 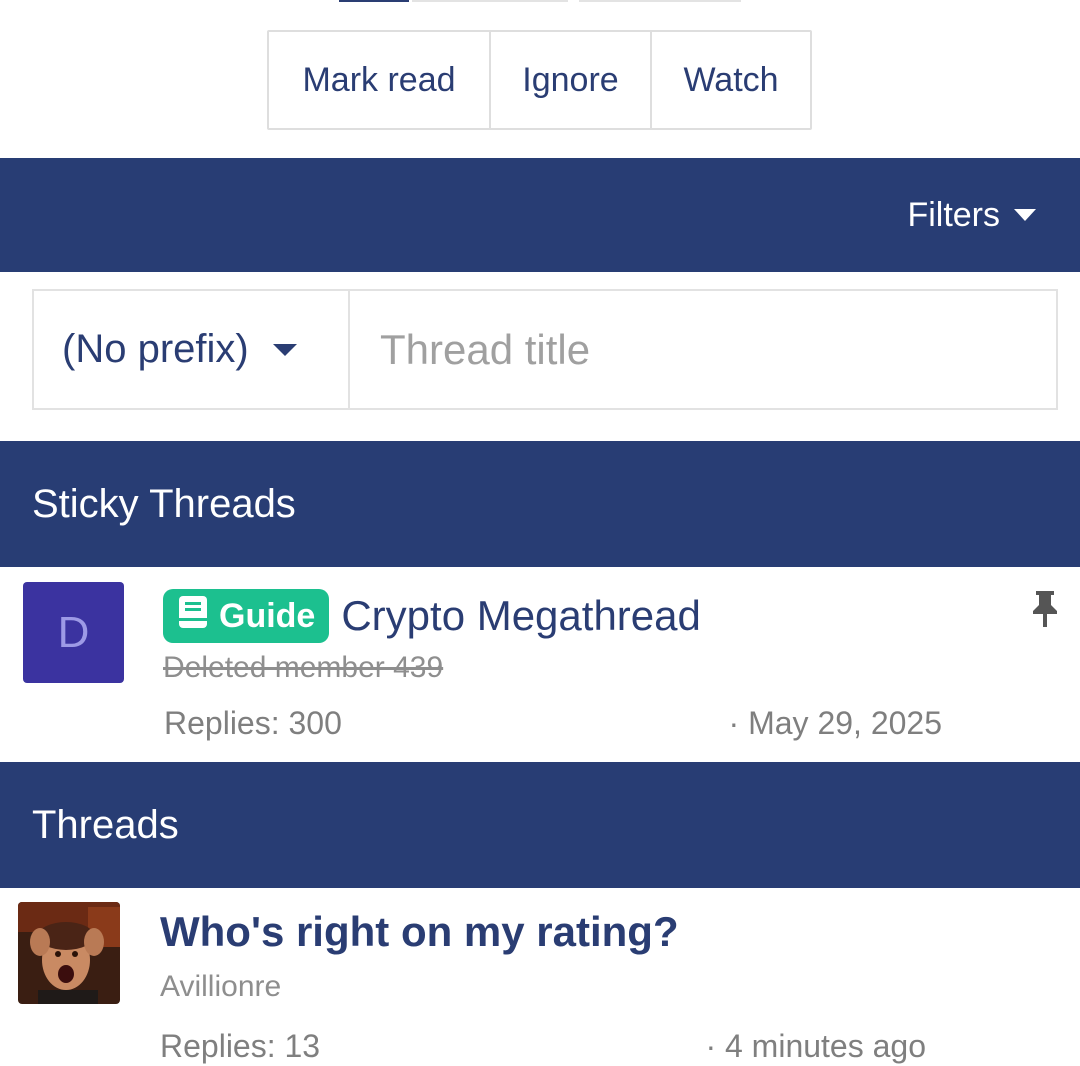 I want to click on thread-author: Avillionre, so click(x=220, y=987).